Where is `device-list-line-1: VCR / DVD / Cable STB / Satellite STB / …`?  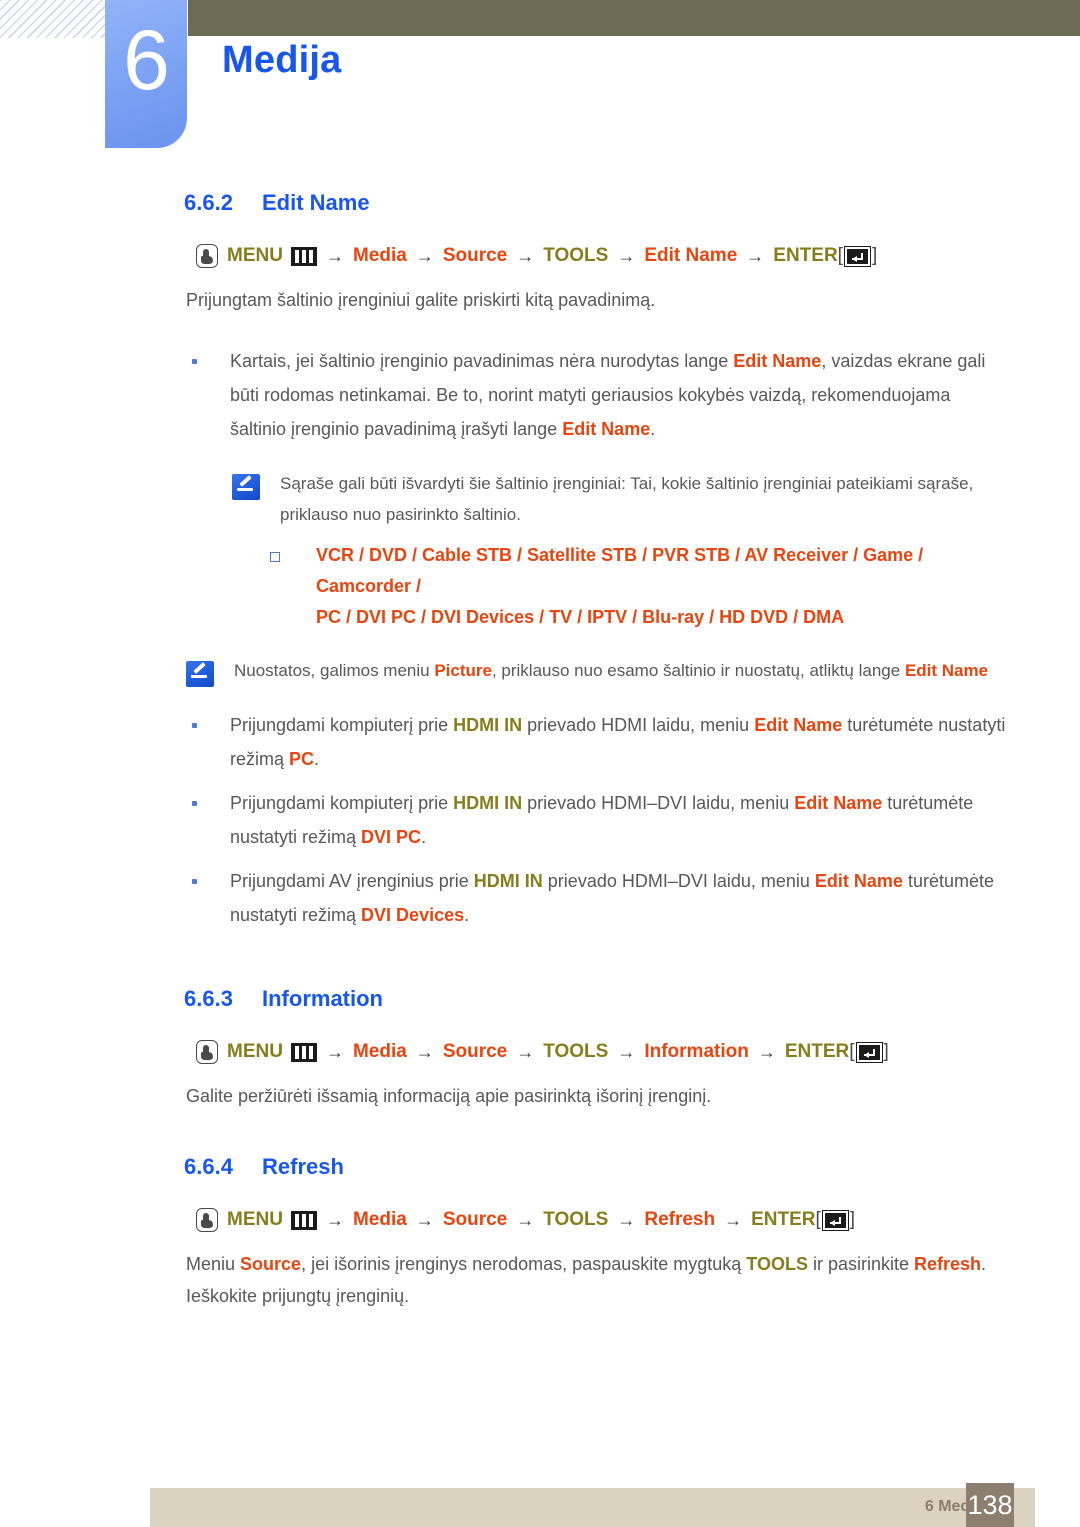 device-list-line-1: VCR / DVD / Cable STB / Satellite STB / … is located at coordinates (620, 570).